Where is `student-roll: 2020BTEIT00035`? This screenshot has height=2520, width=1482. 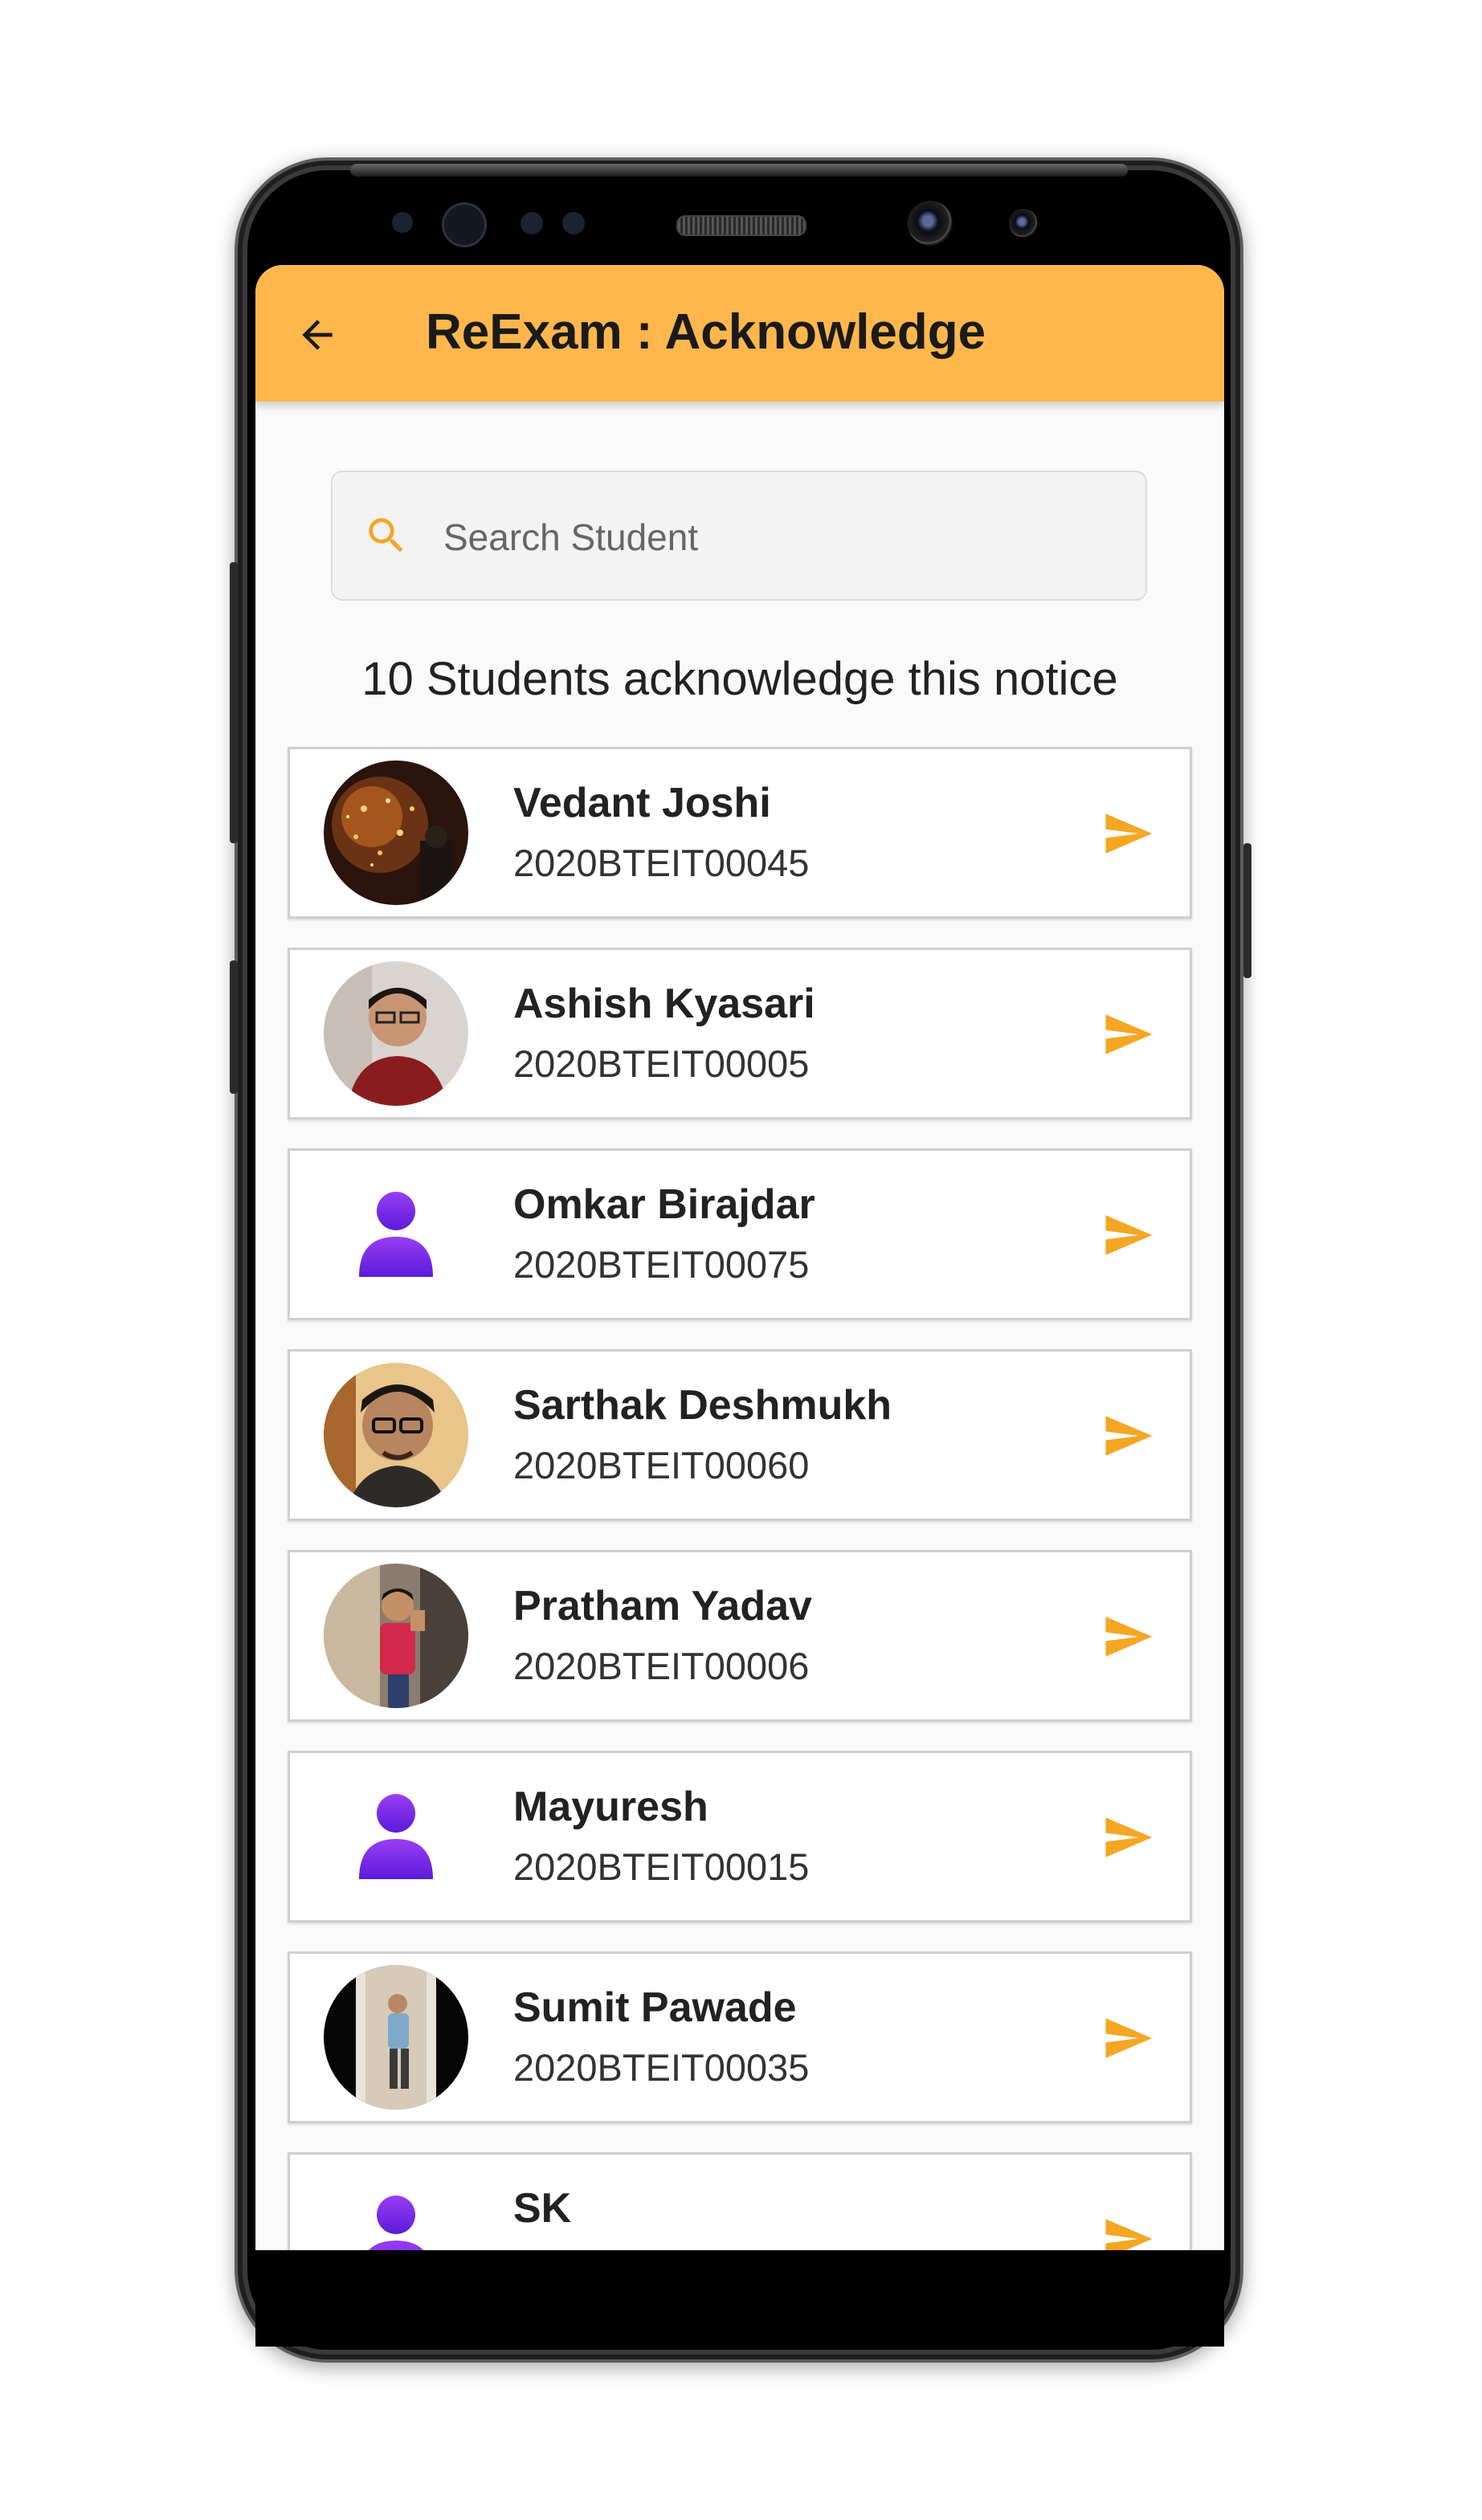 student-roll: 2020BTEIT00035 is located at coordinates (661, 2067).